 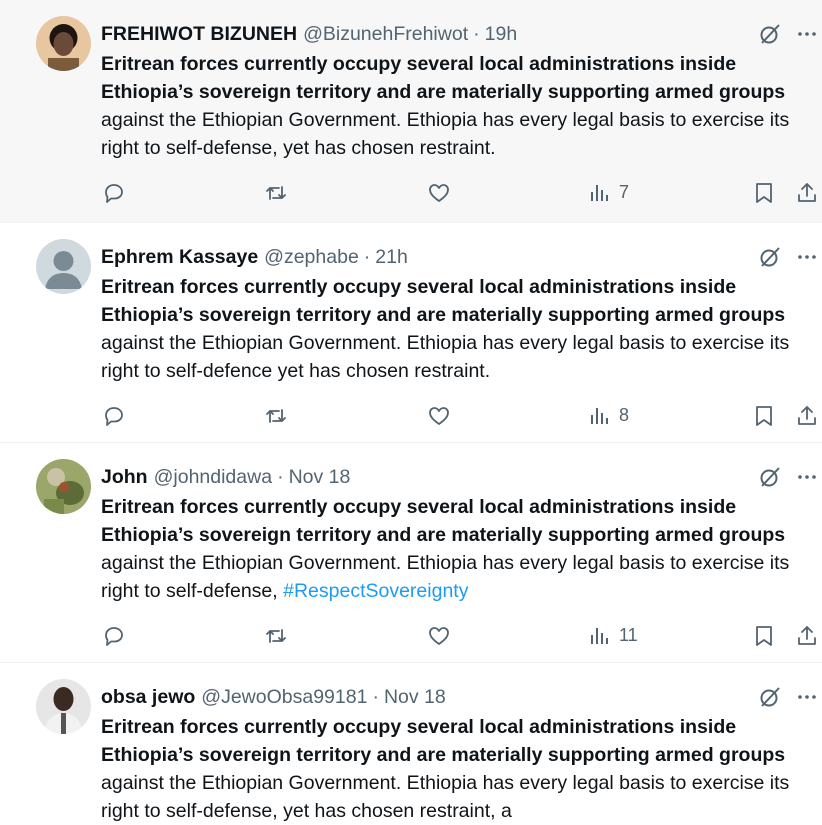 What do you see at coordinates (411, 636) in the screenshot?
I see `tweet-actions: 11` at bounding box center [411, 636].